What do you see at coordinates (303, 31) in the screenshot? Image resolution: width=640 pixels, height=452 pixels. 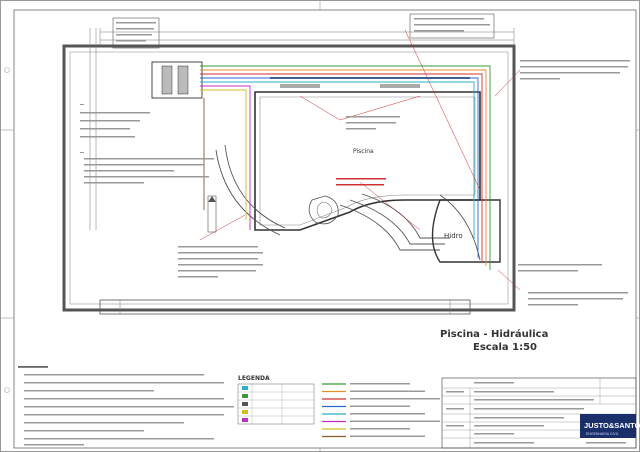 I see `top-callouts` at bounding box center [303, 31].